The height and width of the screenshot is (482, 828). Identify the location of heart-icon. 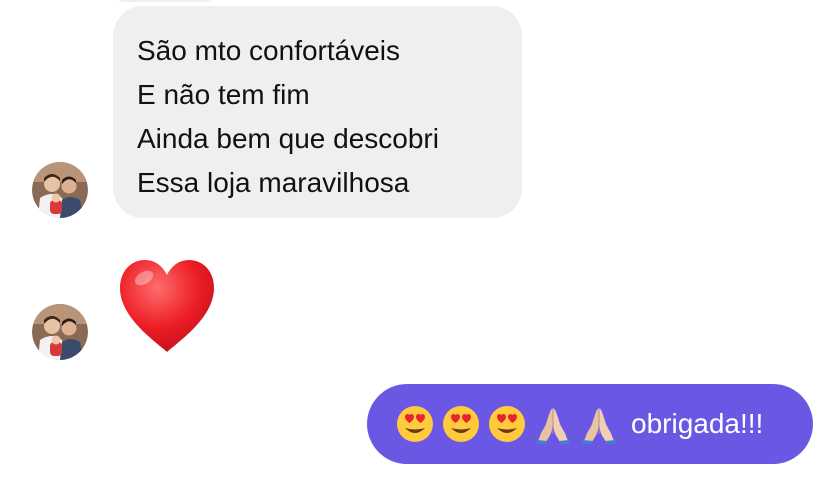
(167, 306).